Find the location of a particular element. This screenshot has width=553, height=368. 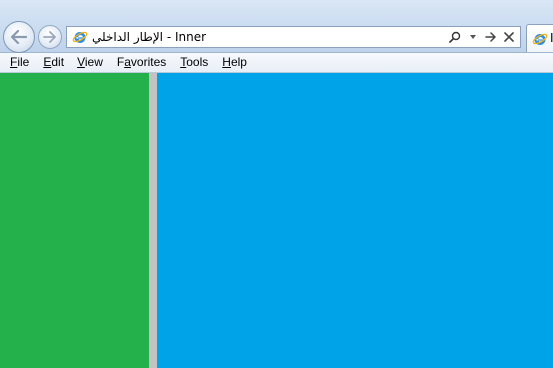

menu-file: File is located at coordinates (19, 62).